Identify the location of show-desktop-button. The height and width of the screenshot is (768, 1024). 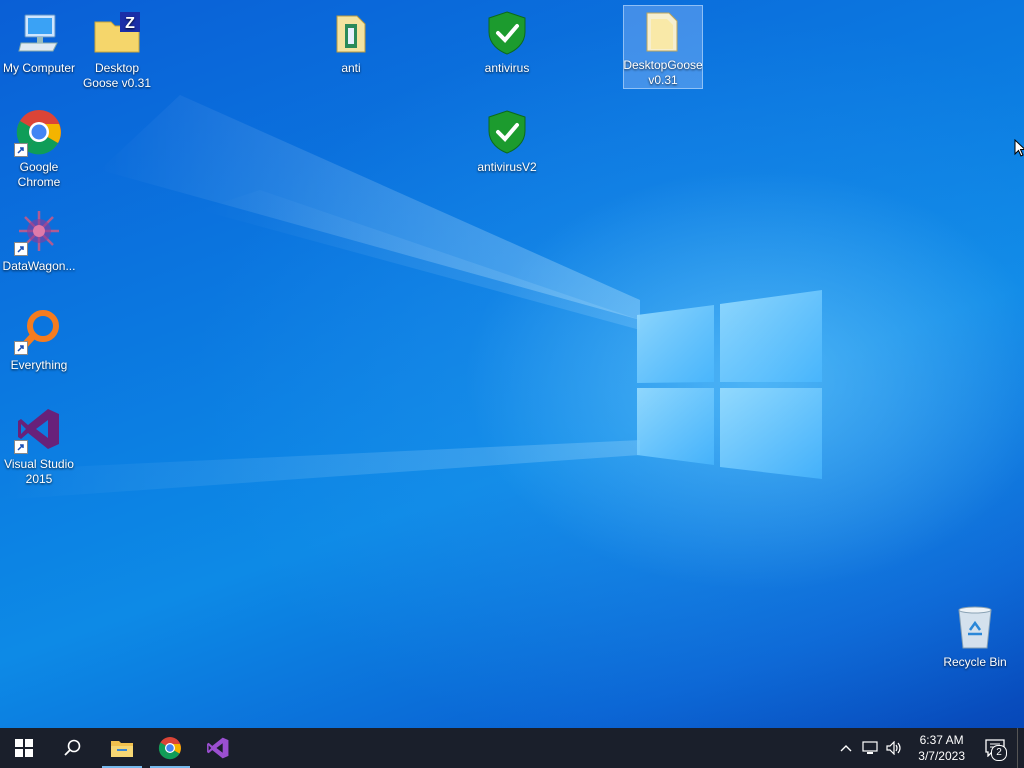
(1020, 748).